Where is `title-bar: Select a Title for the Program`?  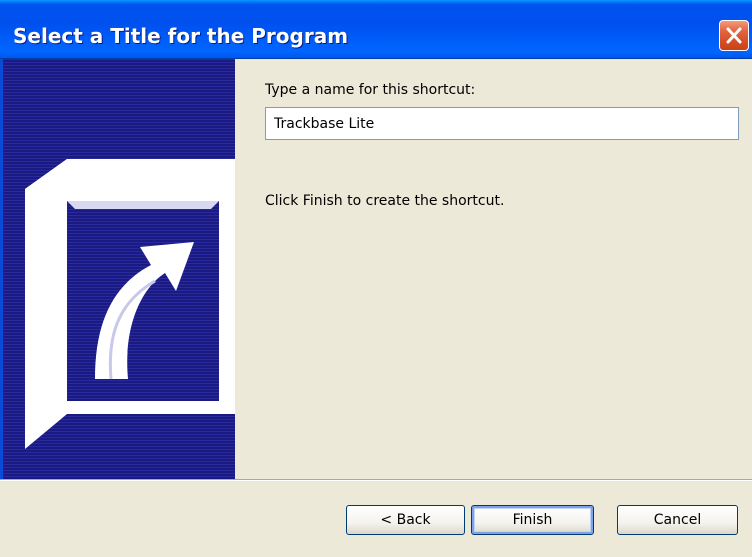 title-bar: Select a Title for the Program is located at coordinates (376, 29).